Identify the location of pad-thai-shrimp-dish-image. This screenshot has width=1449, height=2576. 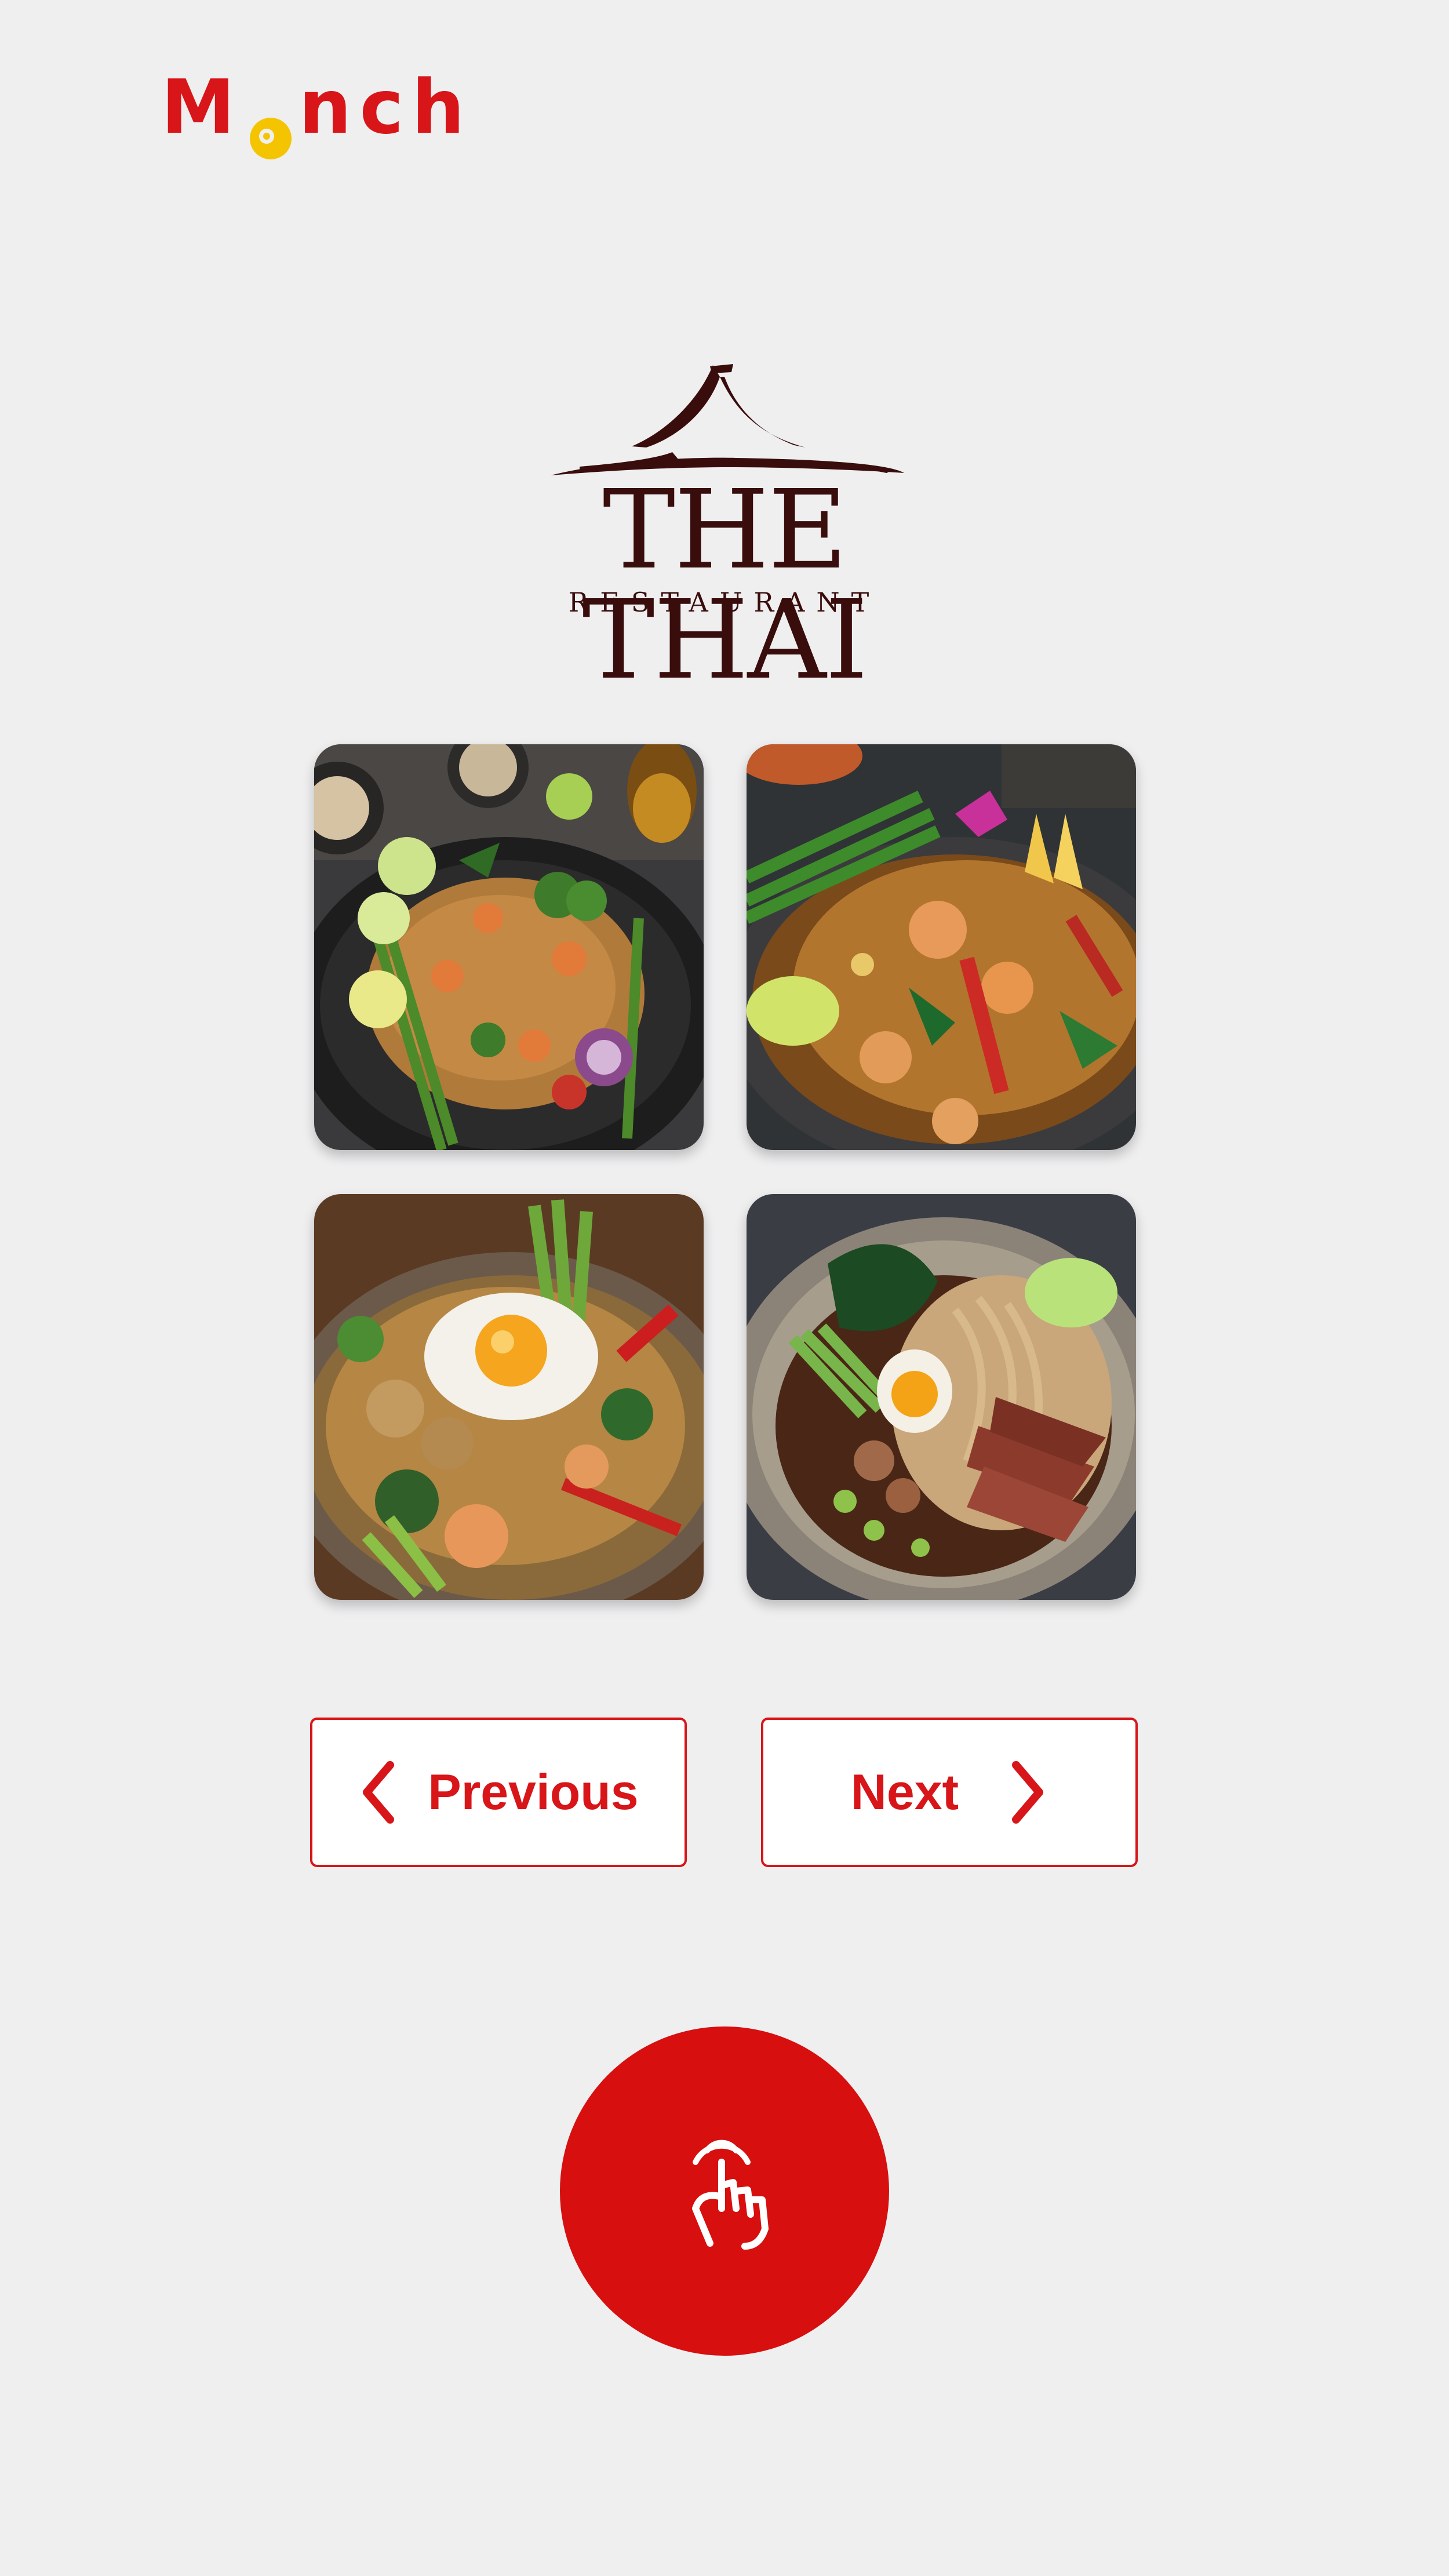
(509, 947).